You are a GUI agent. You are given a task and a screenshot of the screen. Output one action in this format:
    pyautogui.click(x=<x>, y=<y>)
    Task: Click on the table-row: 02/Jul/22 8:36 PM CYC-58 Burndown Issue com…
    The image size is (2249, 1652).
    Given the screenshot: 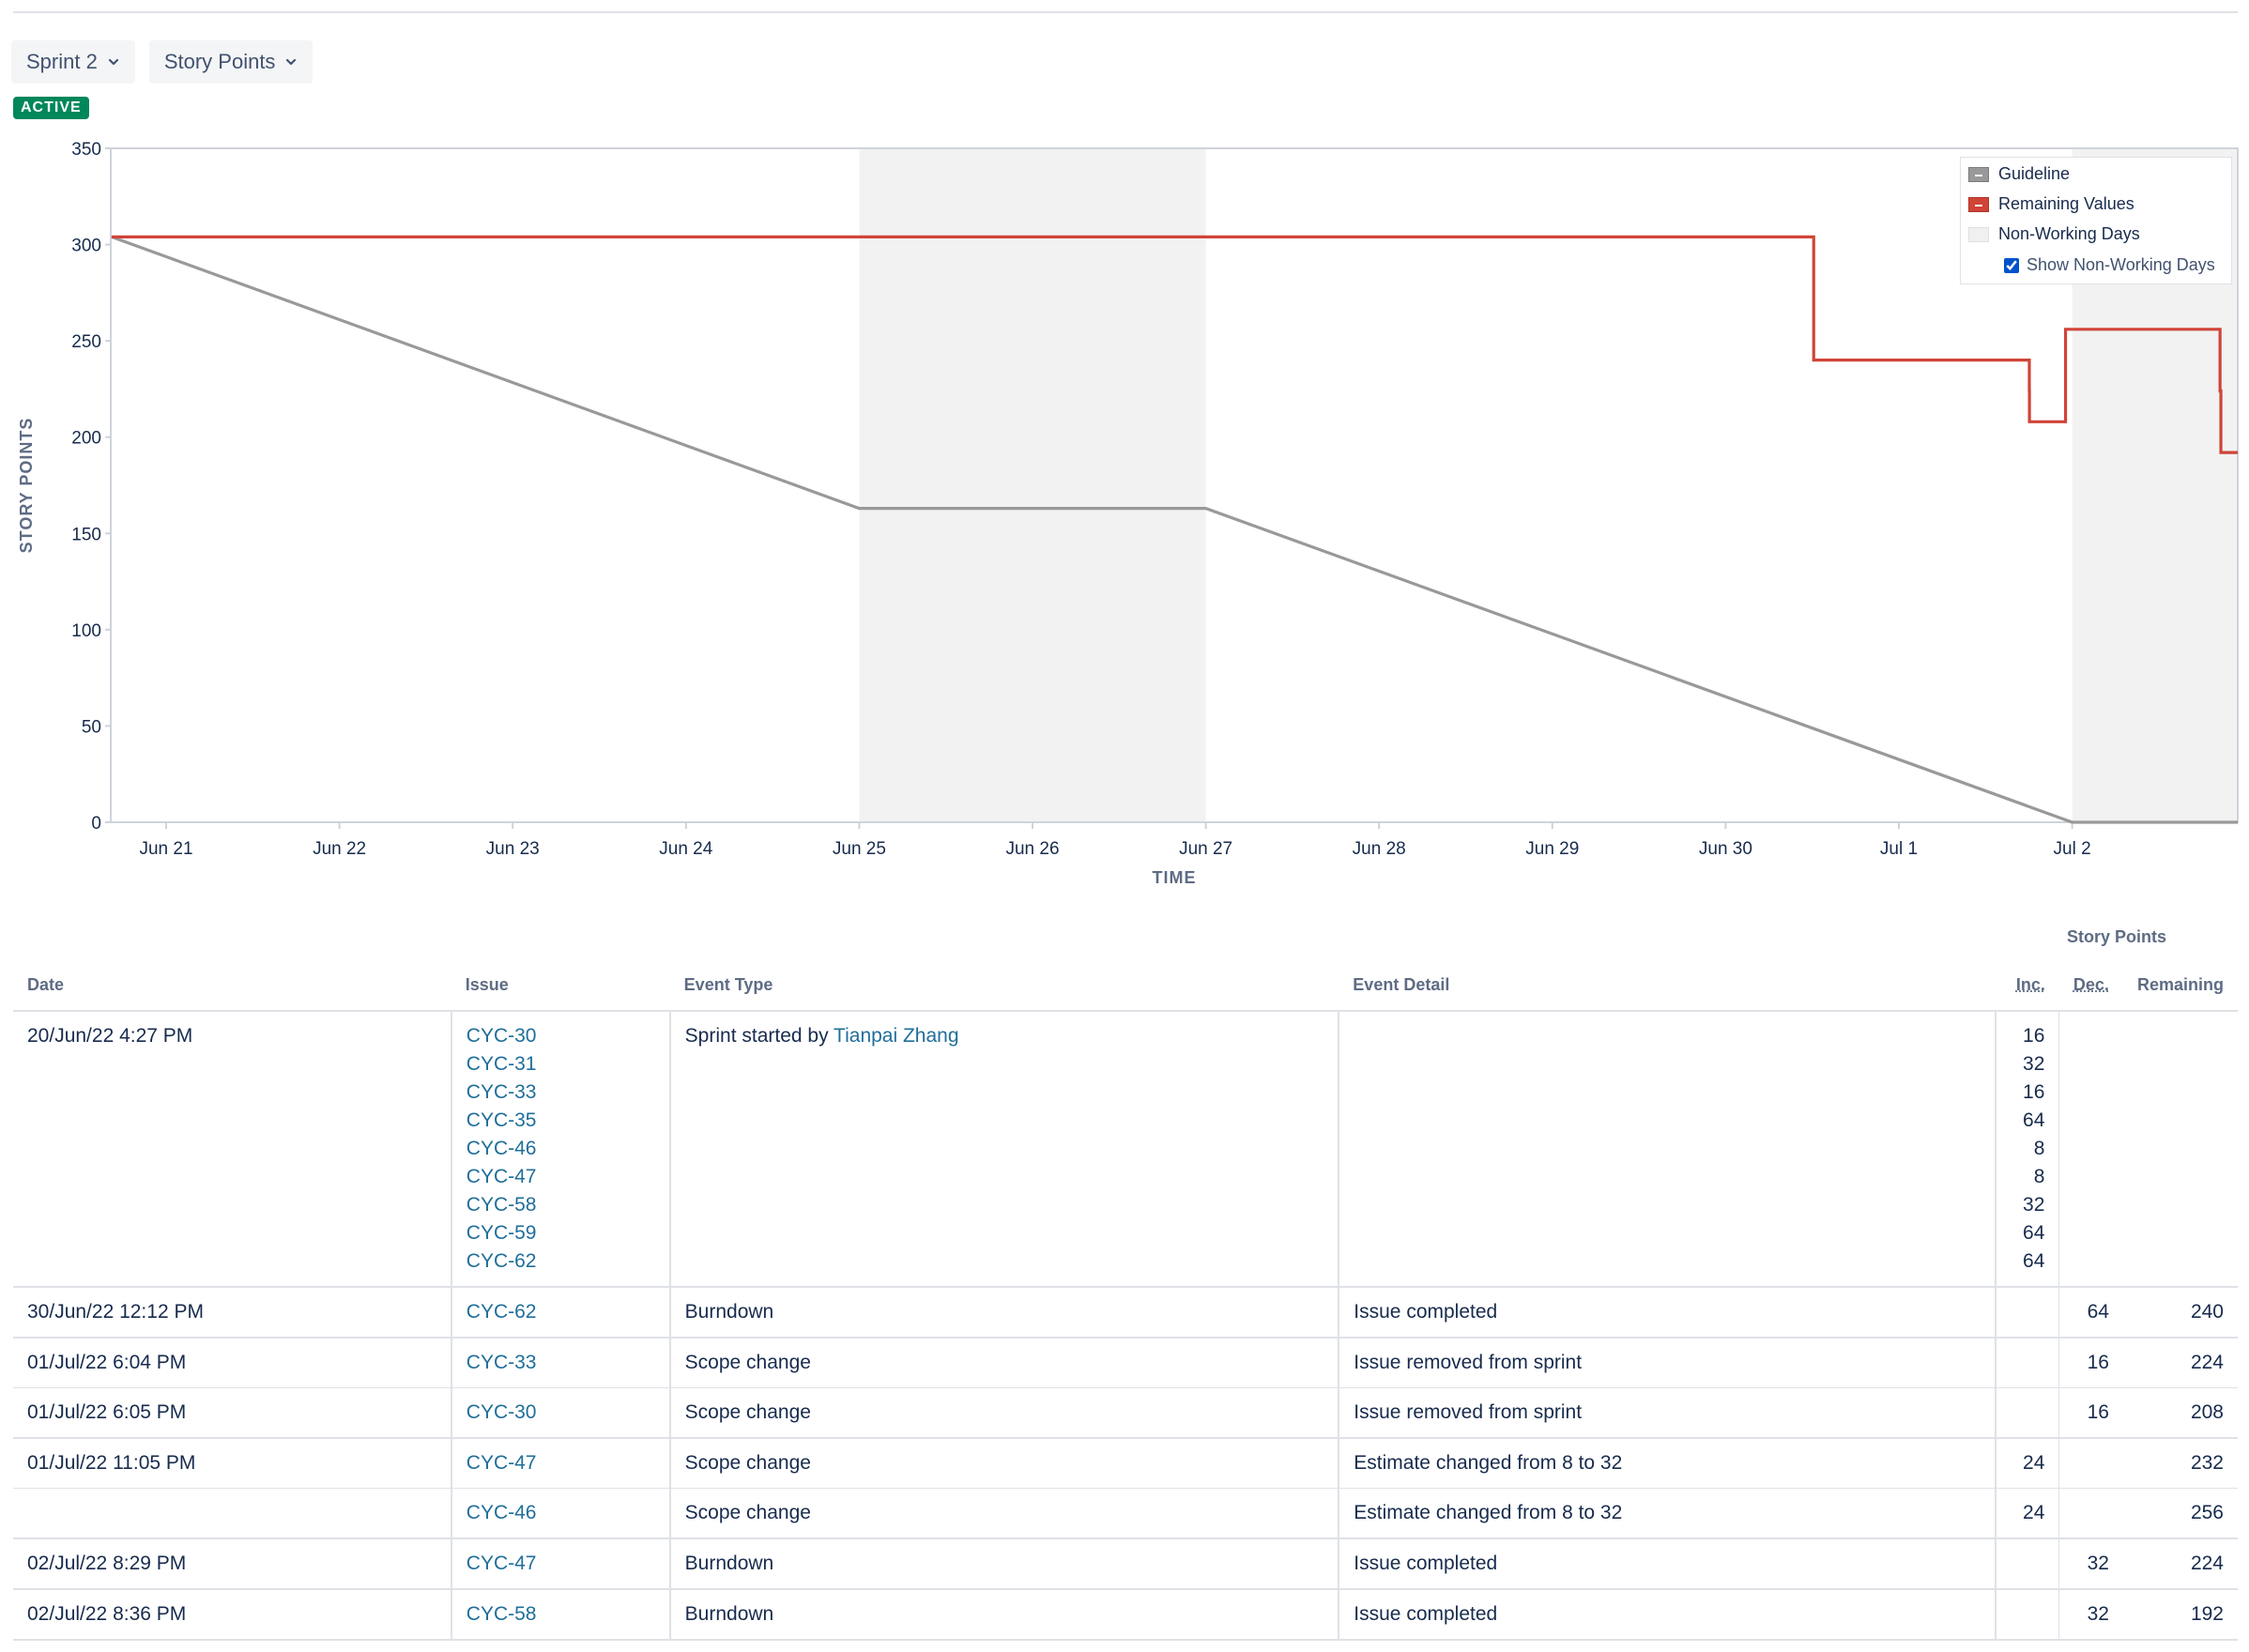 What is the action you would take?
    pyautogui.click(x=1126, y=1615)
    